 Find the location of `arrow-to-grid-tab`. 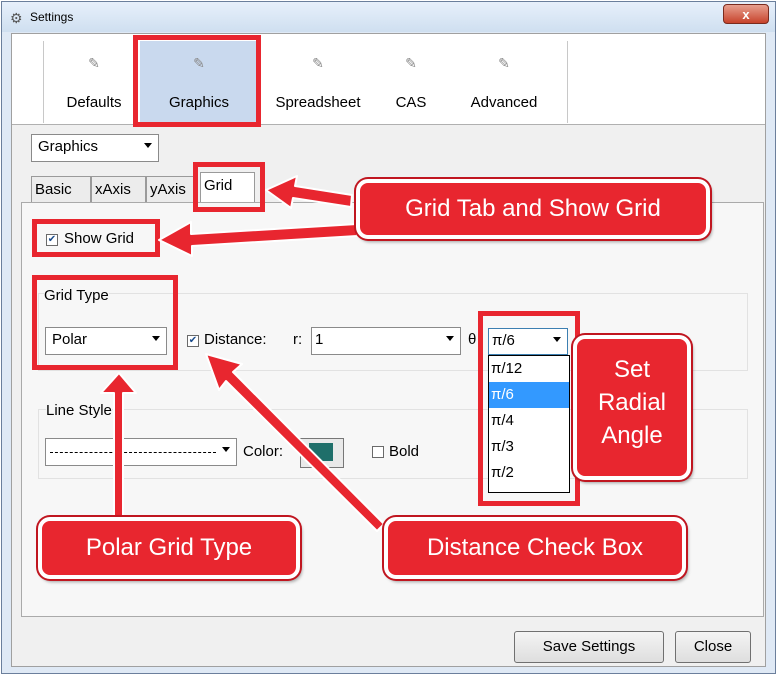

arrow-to-grid-tab is located at coordinates (309, 192).